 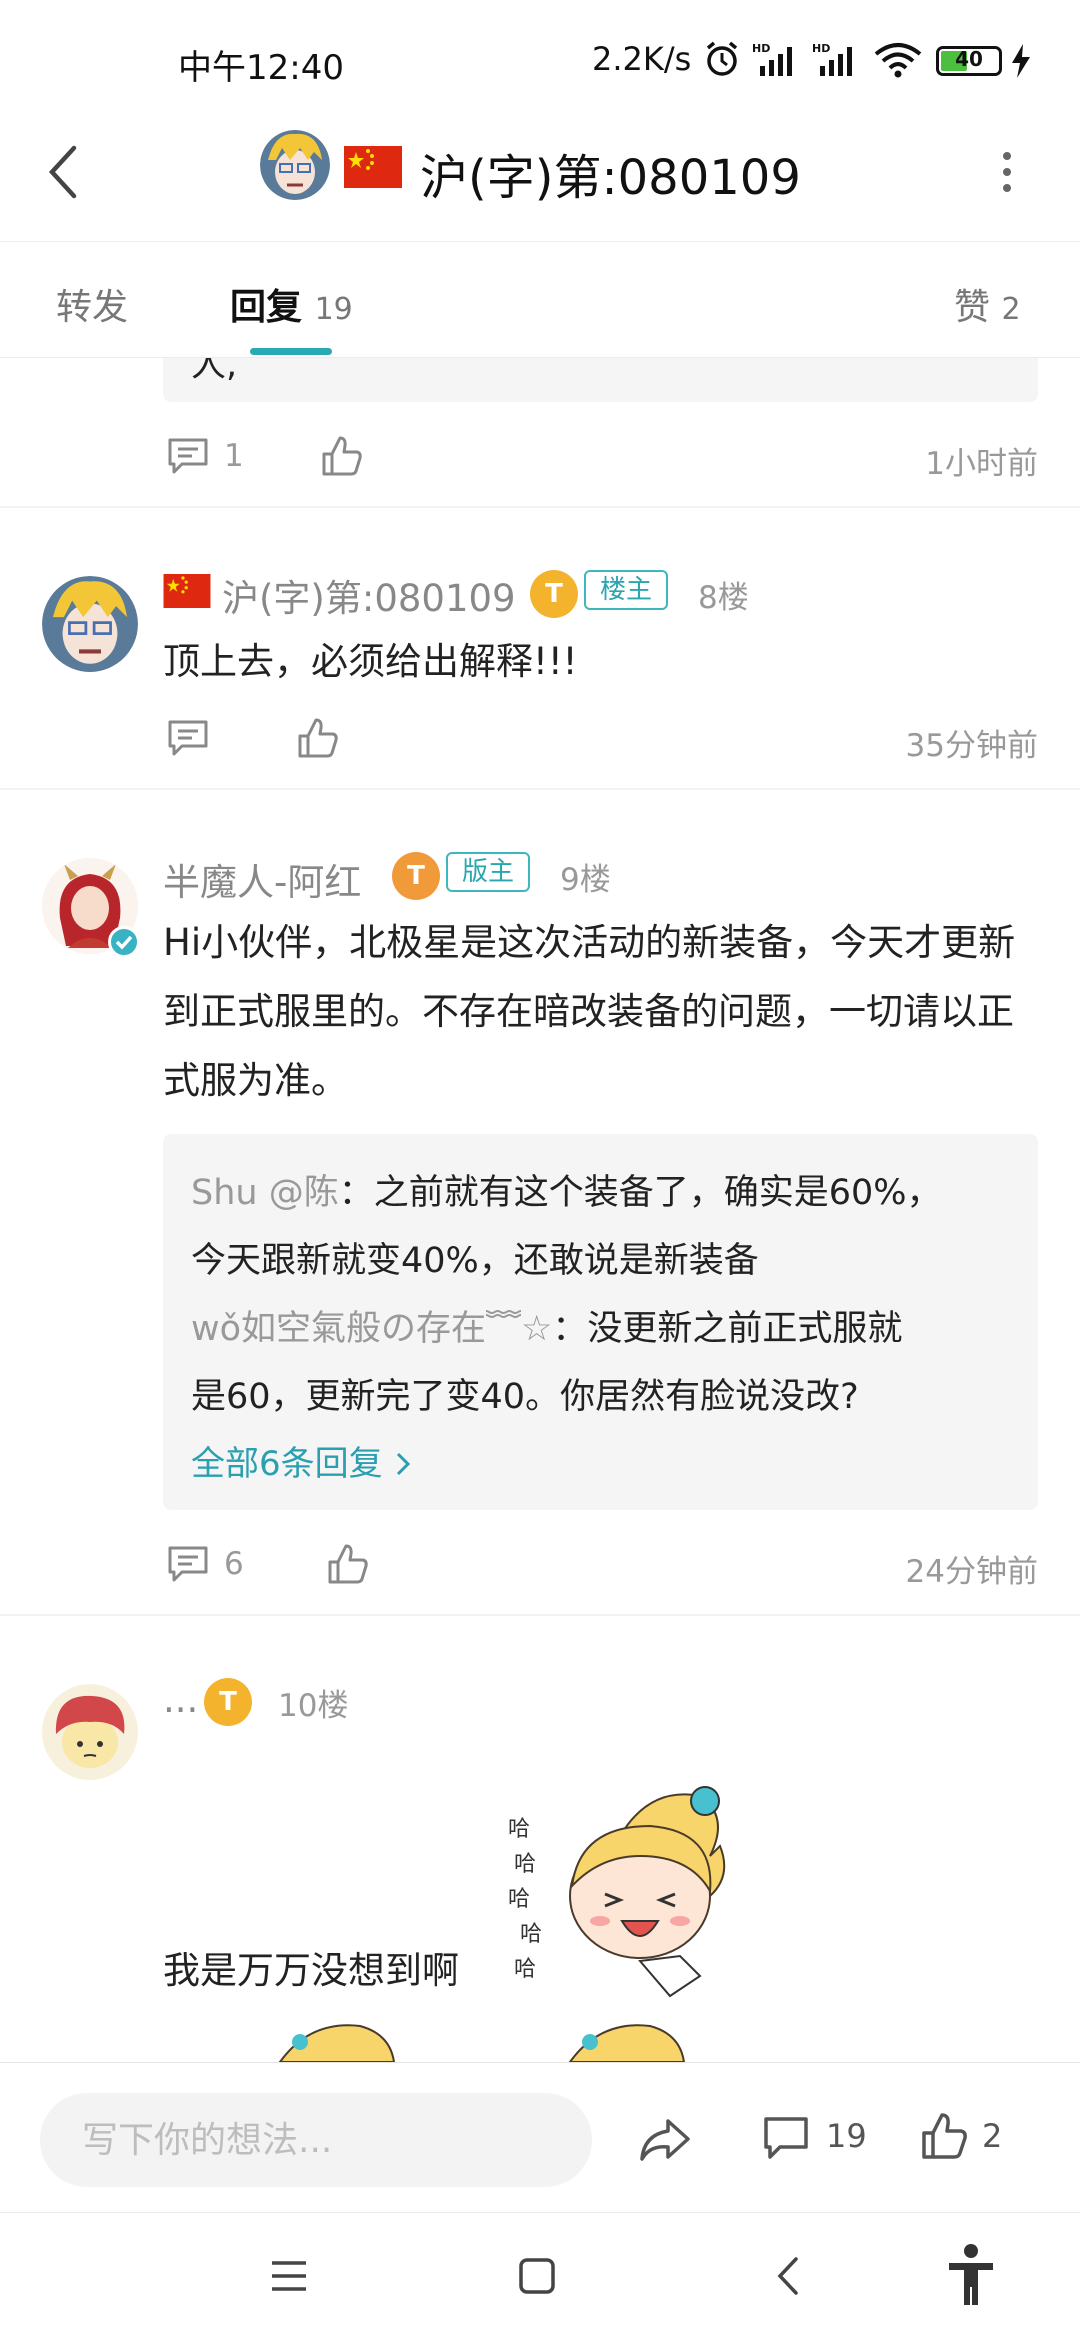 I want to click on prev-quote-box: 人,, so click(x=600, y=380).